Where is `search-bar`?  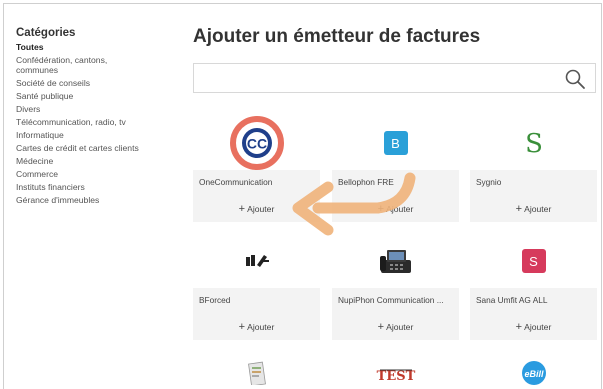 search-bar is located at coordinates (394, 78).